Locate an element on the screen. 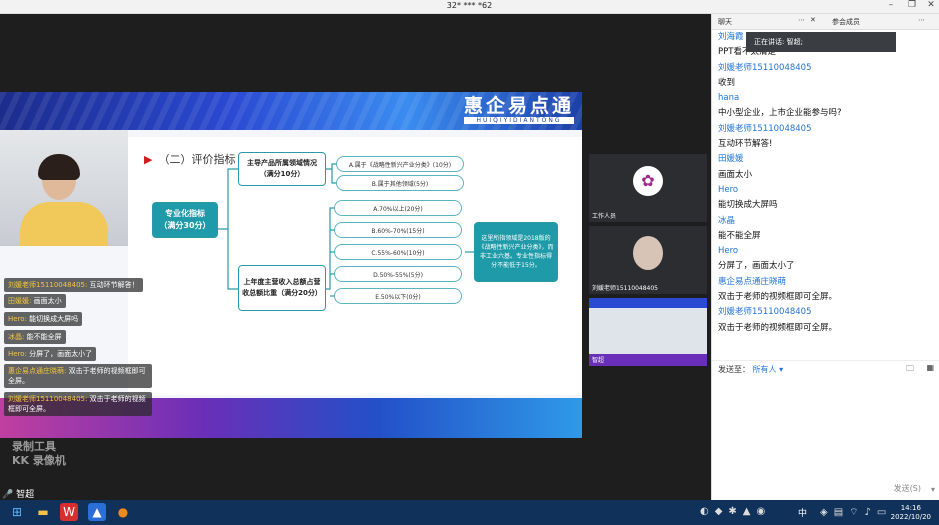  minimize-icon: – is located at coordinates (891, 5).